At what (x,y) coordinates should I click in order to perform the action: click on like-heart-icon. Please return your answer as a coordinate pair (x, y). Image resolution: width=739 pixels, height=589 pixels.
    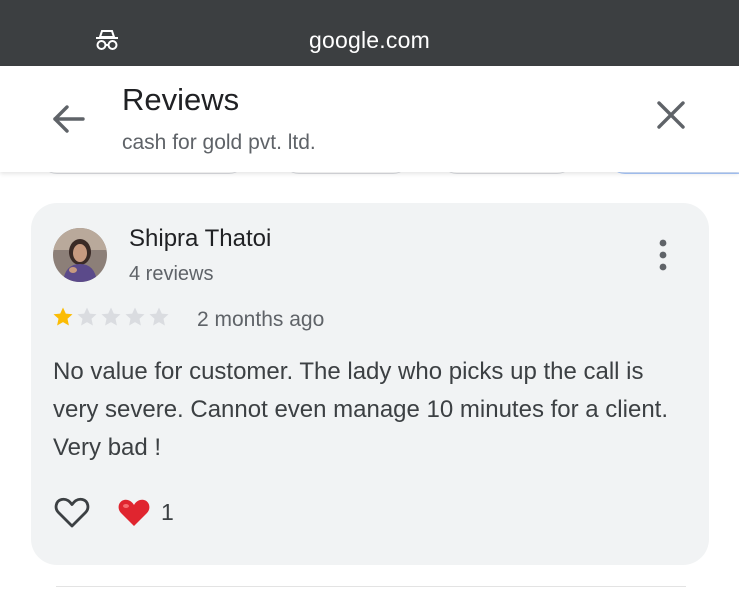
    Looking at the image, I should click on (72, 512).